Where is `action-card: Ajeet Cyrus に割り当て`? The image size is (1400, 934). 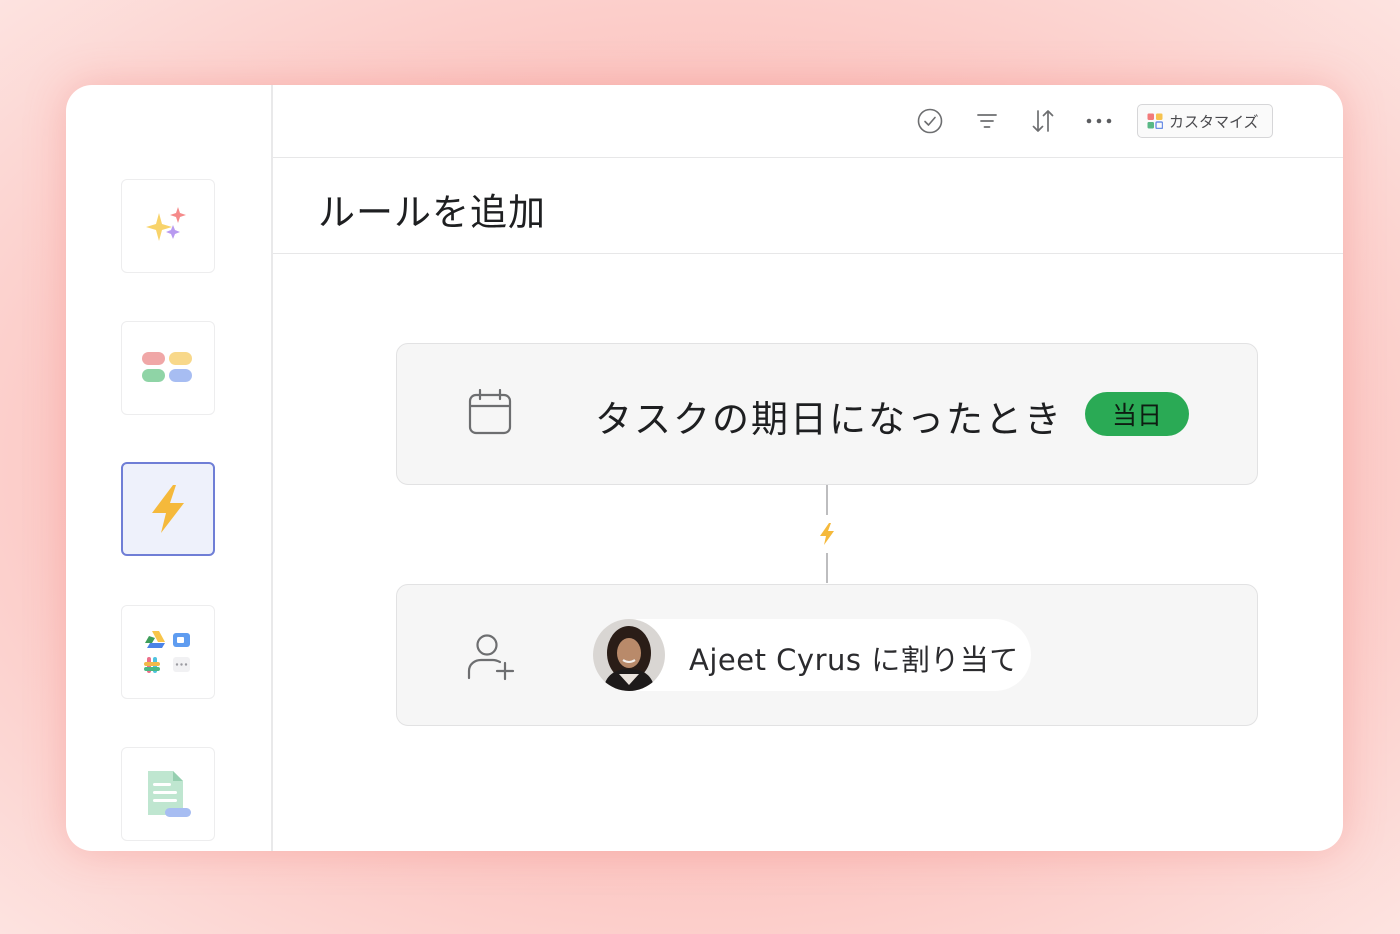
action-card: Ajeet Cyrus に割り当て is located at coordinates (827, 655).